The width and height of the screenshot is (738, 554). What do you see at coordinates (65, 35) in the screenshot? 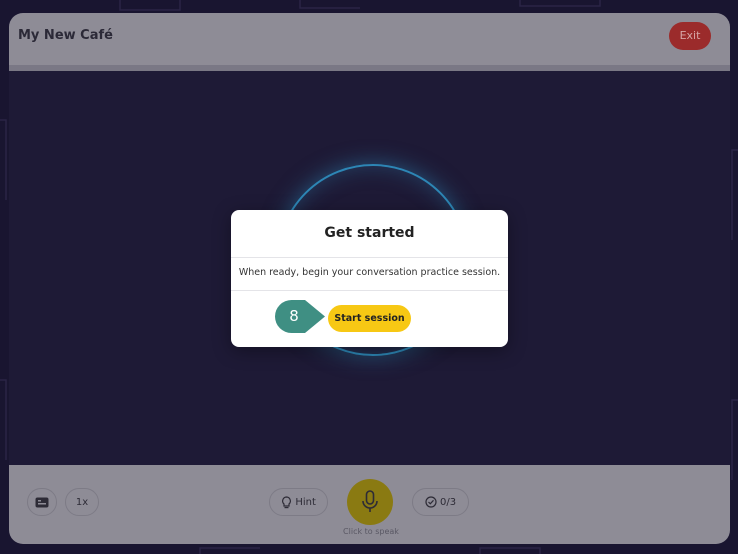
I see `app-title: My New Café` at bounding box center [65, 35].